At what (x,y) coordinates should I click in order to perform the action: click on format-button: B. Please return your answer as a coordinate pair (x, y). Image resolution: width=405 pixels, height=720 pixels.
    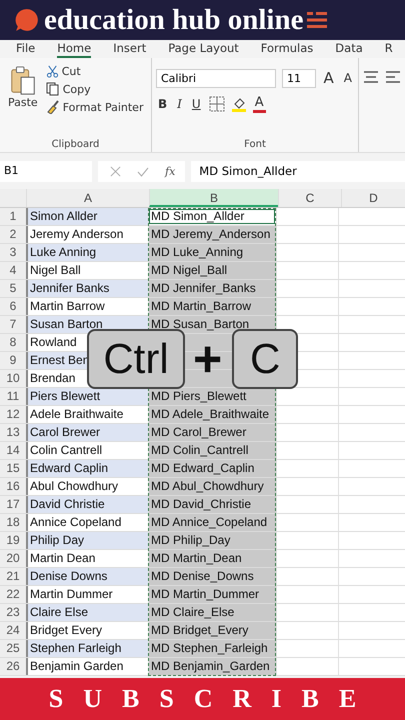
    Looking at the image, I should click on (163, 104).